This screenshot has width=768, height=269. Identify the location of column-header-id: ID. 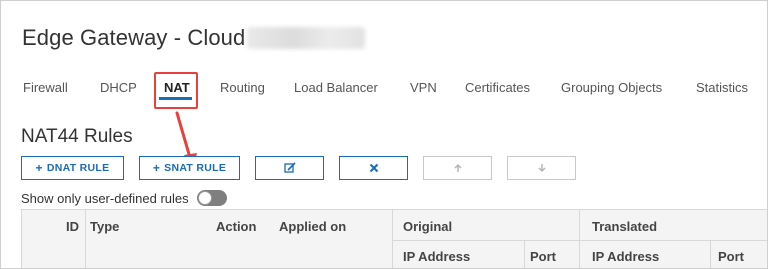
(72, 226).